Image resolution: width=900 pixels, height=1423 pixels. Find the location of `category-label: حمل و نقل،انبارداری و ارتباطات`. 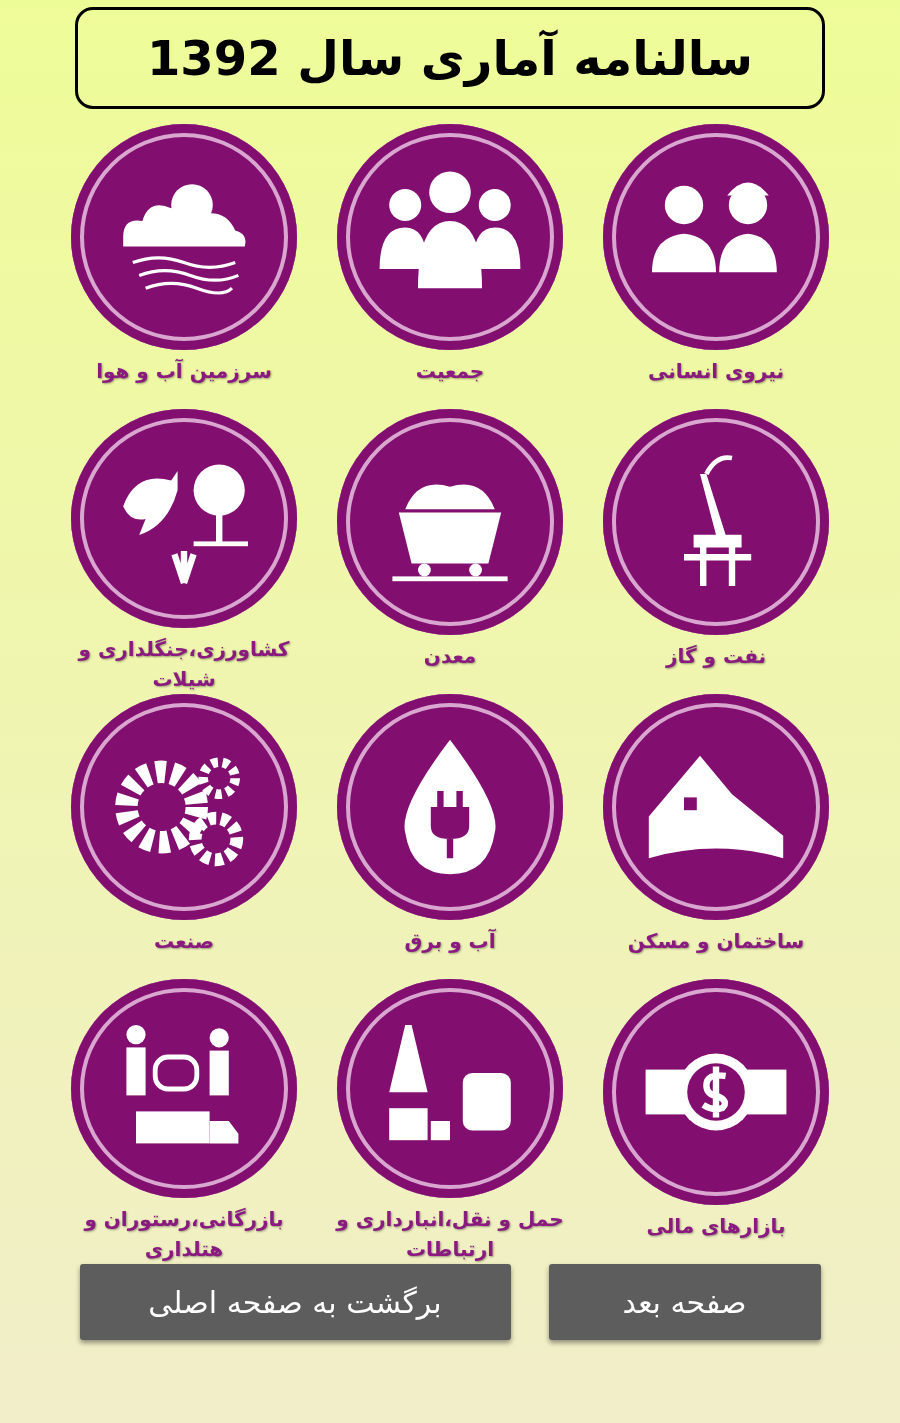

category-label: حمل و نقل،انبارداری و ارتباطات is located at coordinates (450, 1234).